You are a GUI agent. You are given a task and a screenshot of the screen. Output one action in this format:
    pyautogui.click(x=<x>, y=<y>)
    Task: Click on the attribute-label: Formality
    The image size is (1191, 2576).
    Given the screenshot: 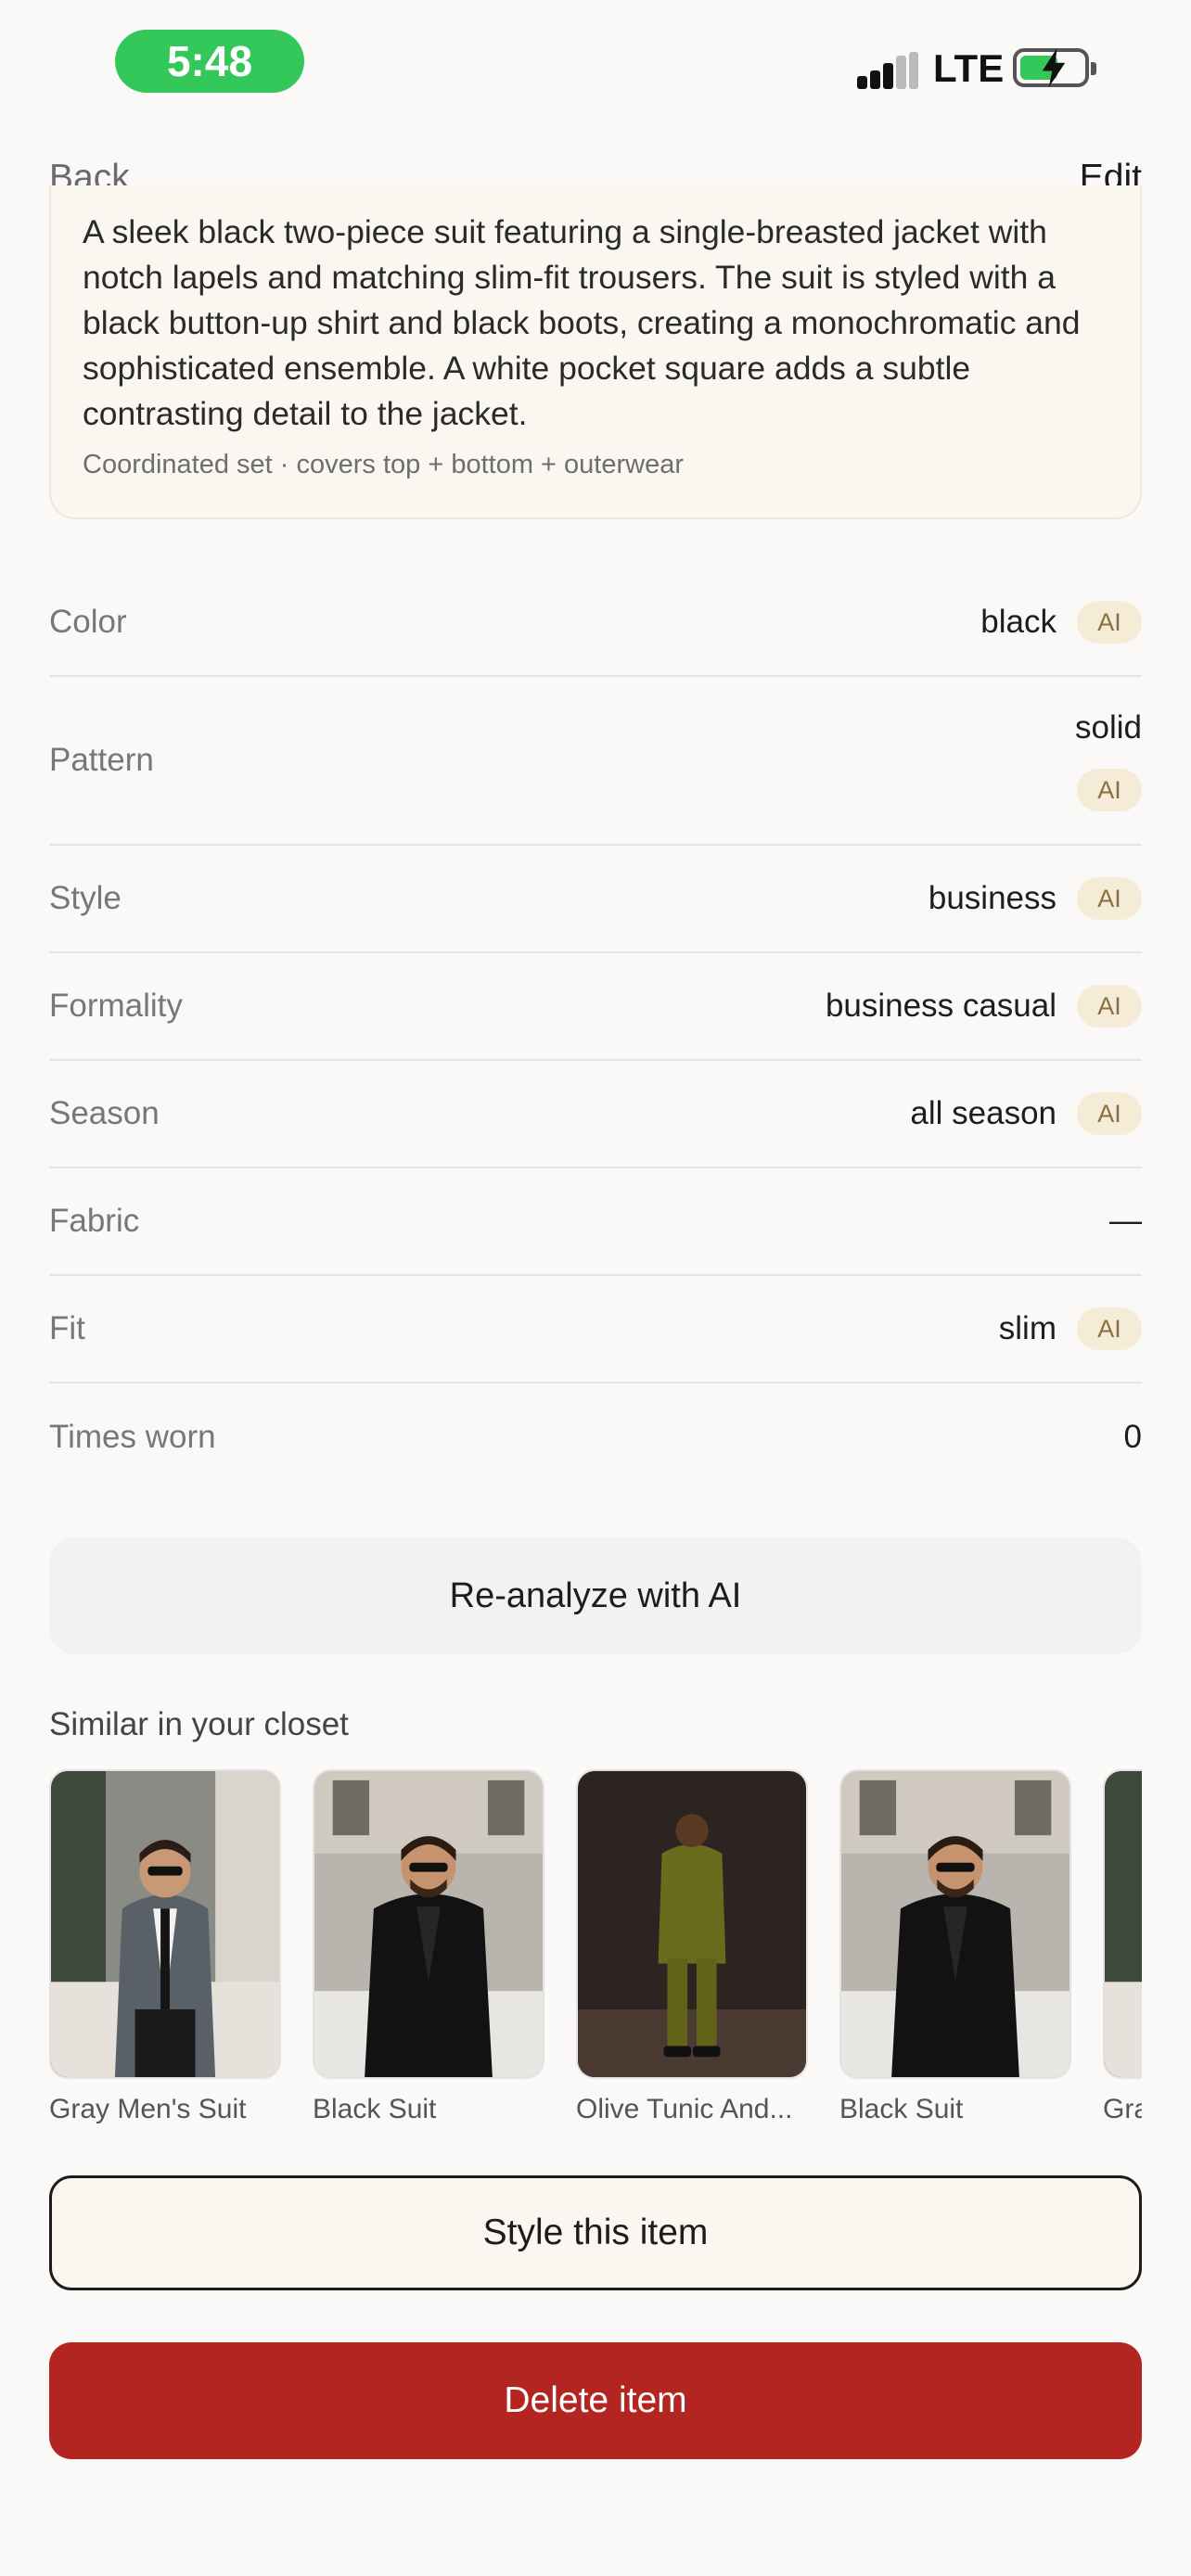 What is the action you would take?
    pyautogui.click(x=116, y=1006)
    